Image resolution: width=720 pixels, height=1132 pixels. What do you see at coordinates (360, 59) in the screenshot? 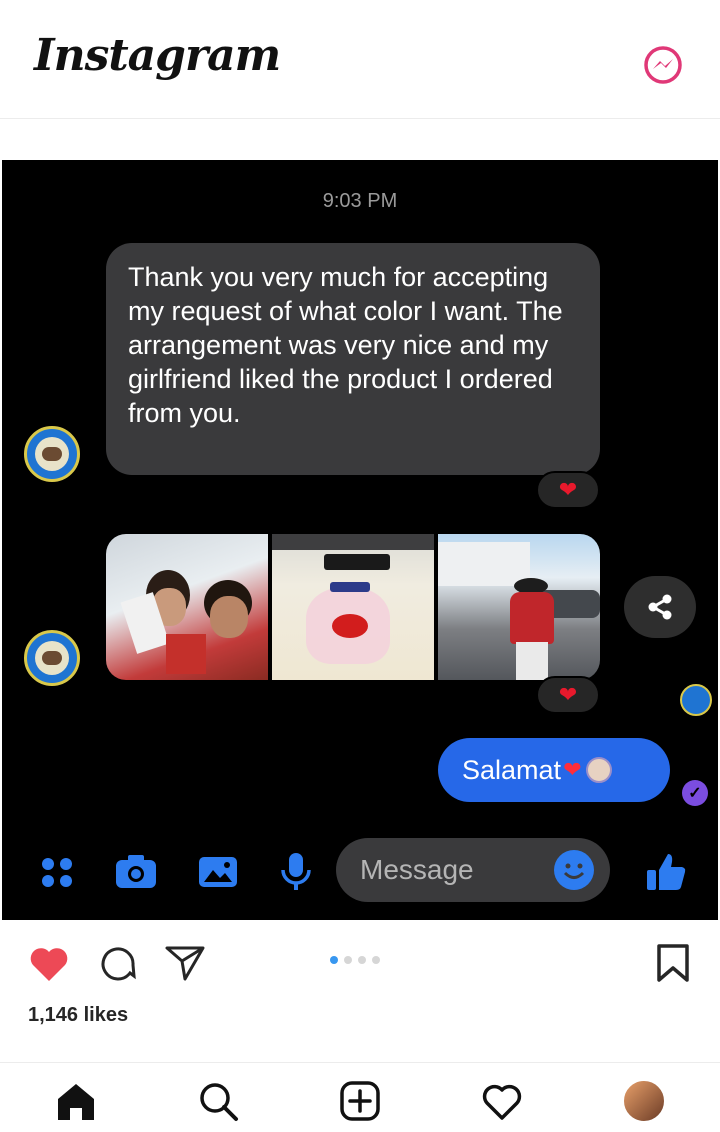
I see `instagram-header: Instagram` at bounding box center [360, 59].